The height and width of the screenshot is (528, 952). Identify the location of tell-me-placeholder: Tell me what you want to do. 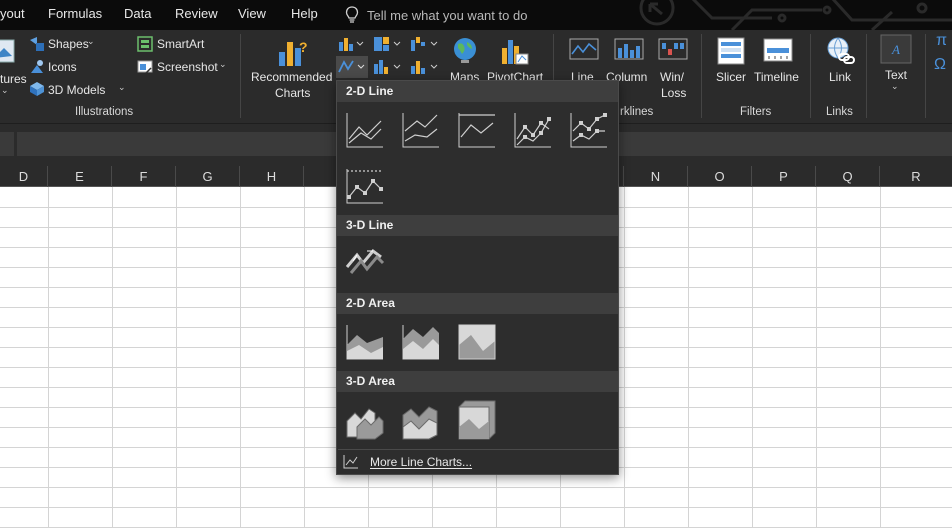
(447, 15).